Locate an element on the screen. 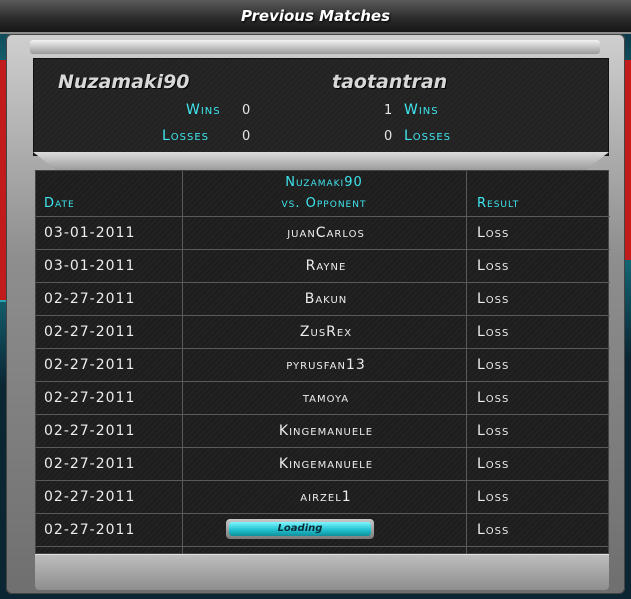  player-name: Nuzamaki90 is located at coordinates (124, 82).